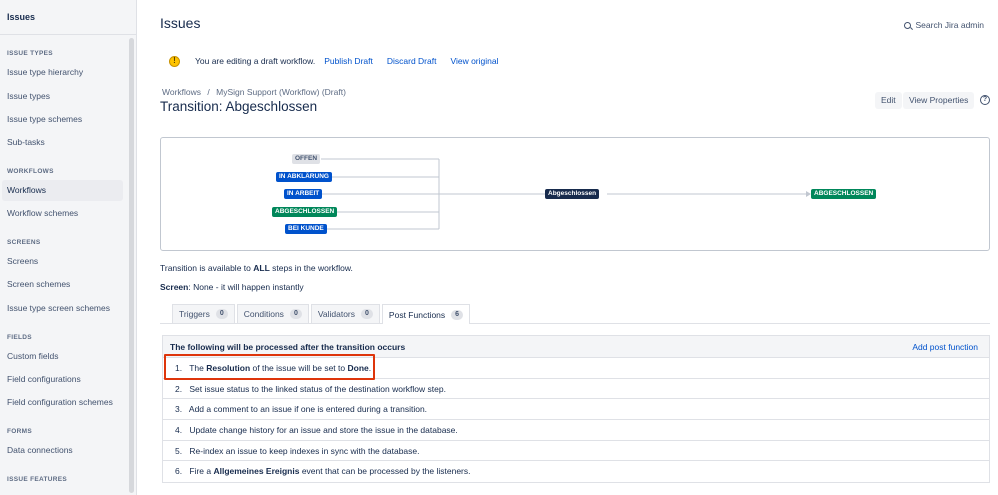 The width and height of the screenshot is (998, 495). Describe the element at coordinates (207, 268) in the screenshot. I see `availability-prefix: Transition is available to` at that location.